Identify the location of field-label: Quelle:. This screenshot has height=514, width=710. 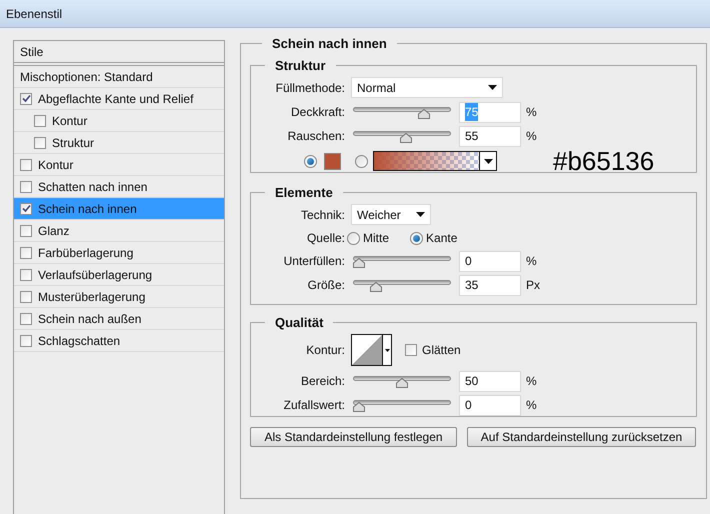
(326, 238).